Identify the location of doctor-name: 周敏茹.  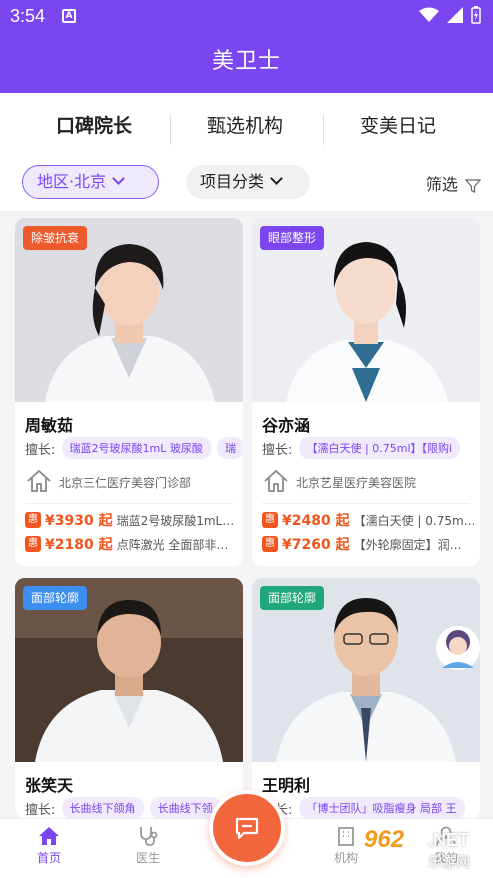
(49, 425).